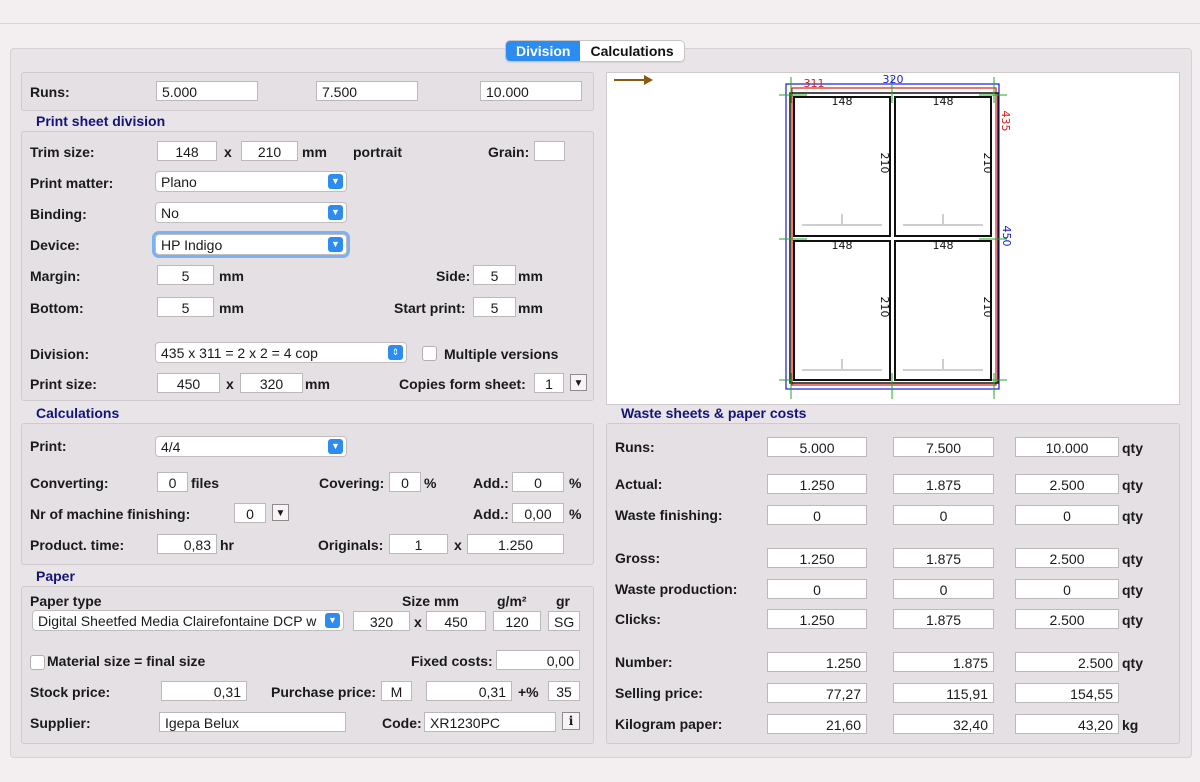  What do you see at coordinates (251, 446) in the screenshot?
I see `print-select: 4/4 ▼` at bounding box center [251, 446].